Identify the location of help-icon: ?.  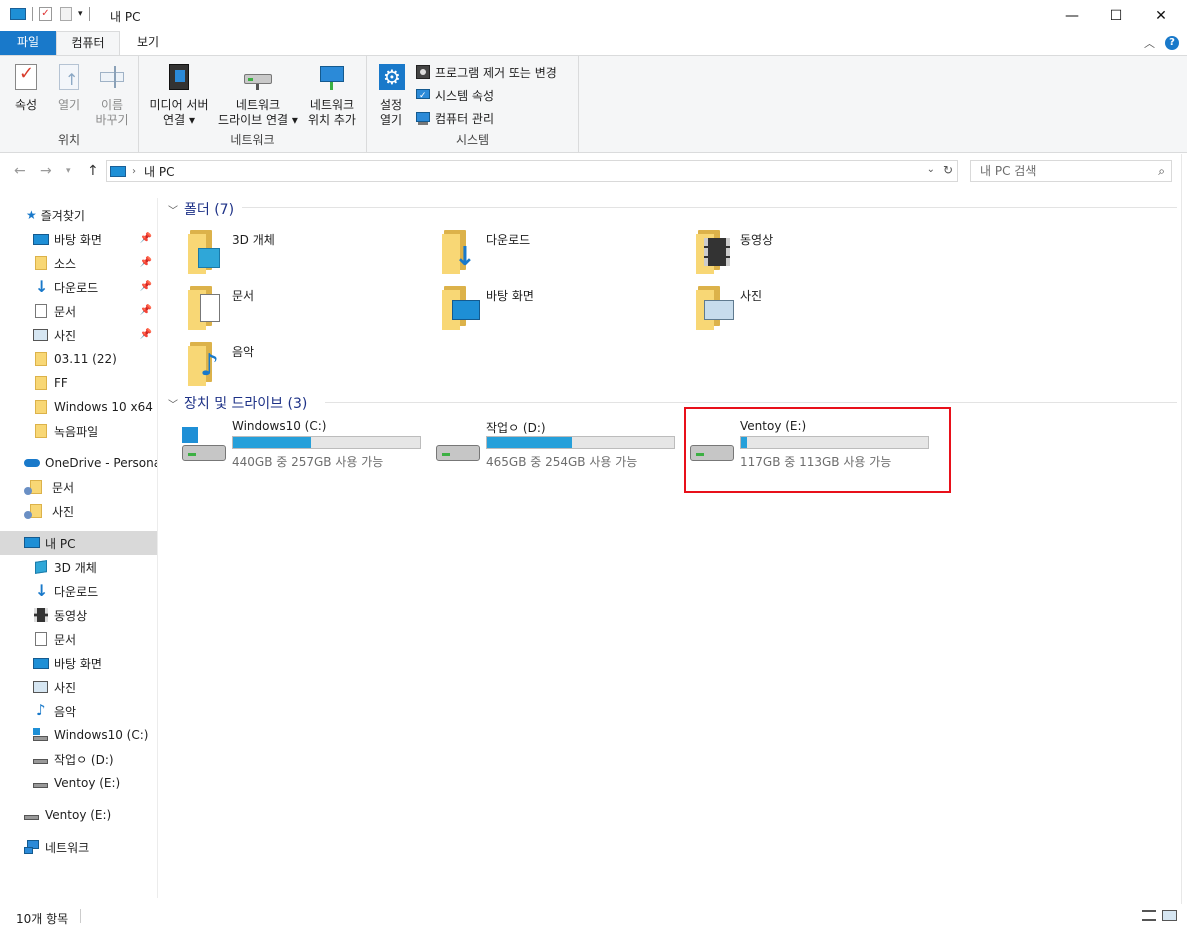
(1172, 43).